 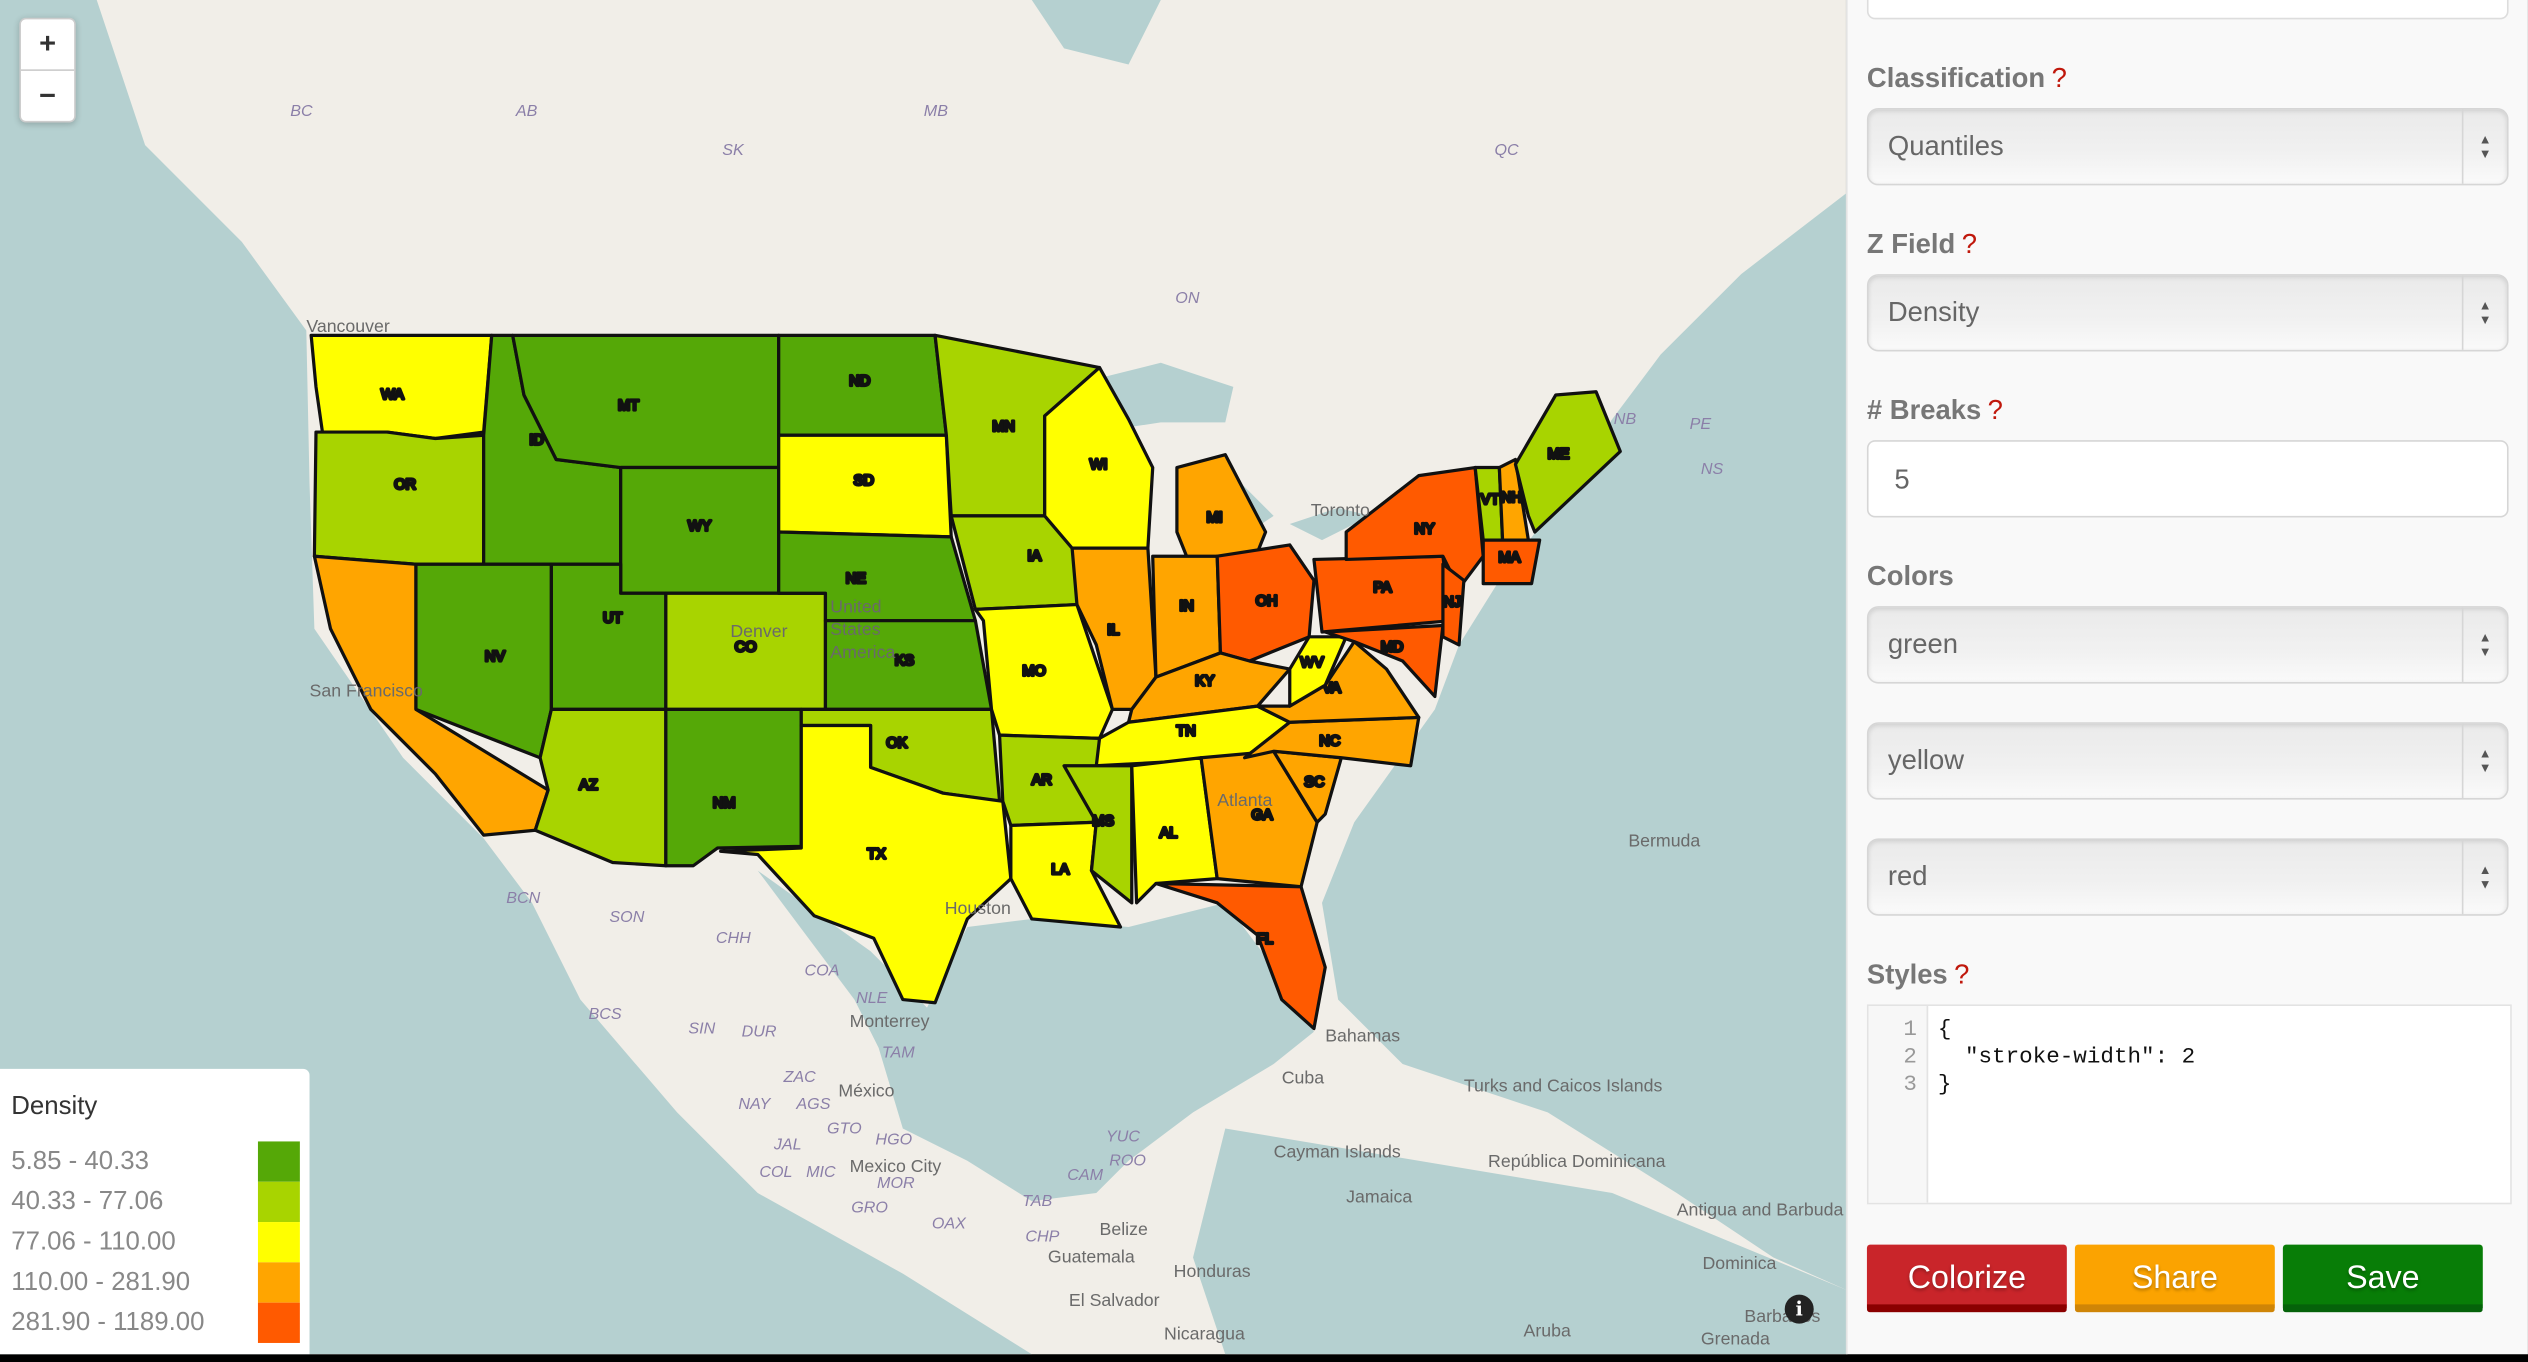 What do you see at coordinates (1511, 498) in the screenshot?
I see `state-label: NH` at bounding box center [1511, 498].